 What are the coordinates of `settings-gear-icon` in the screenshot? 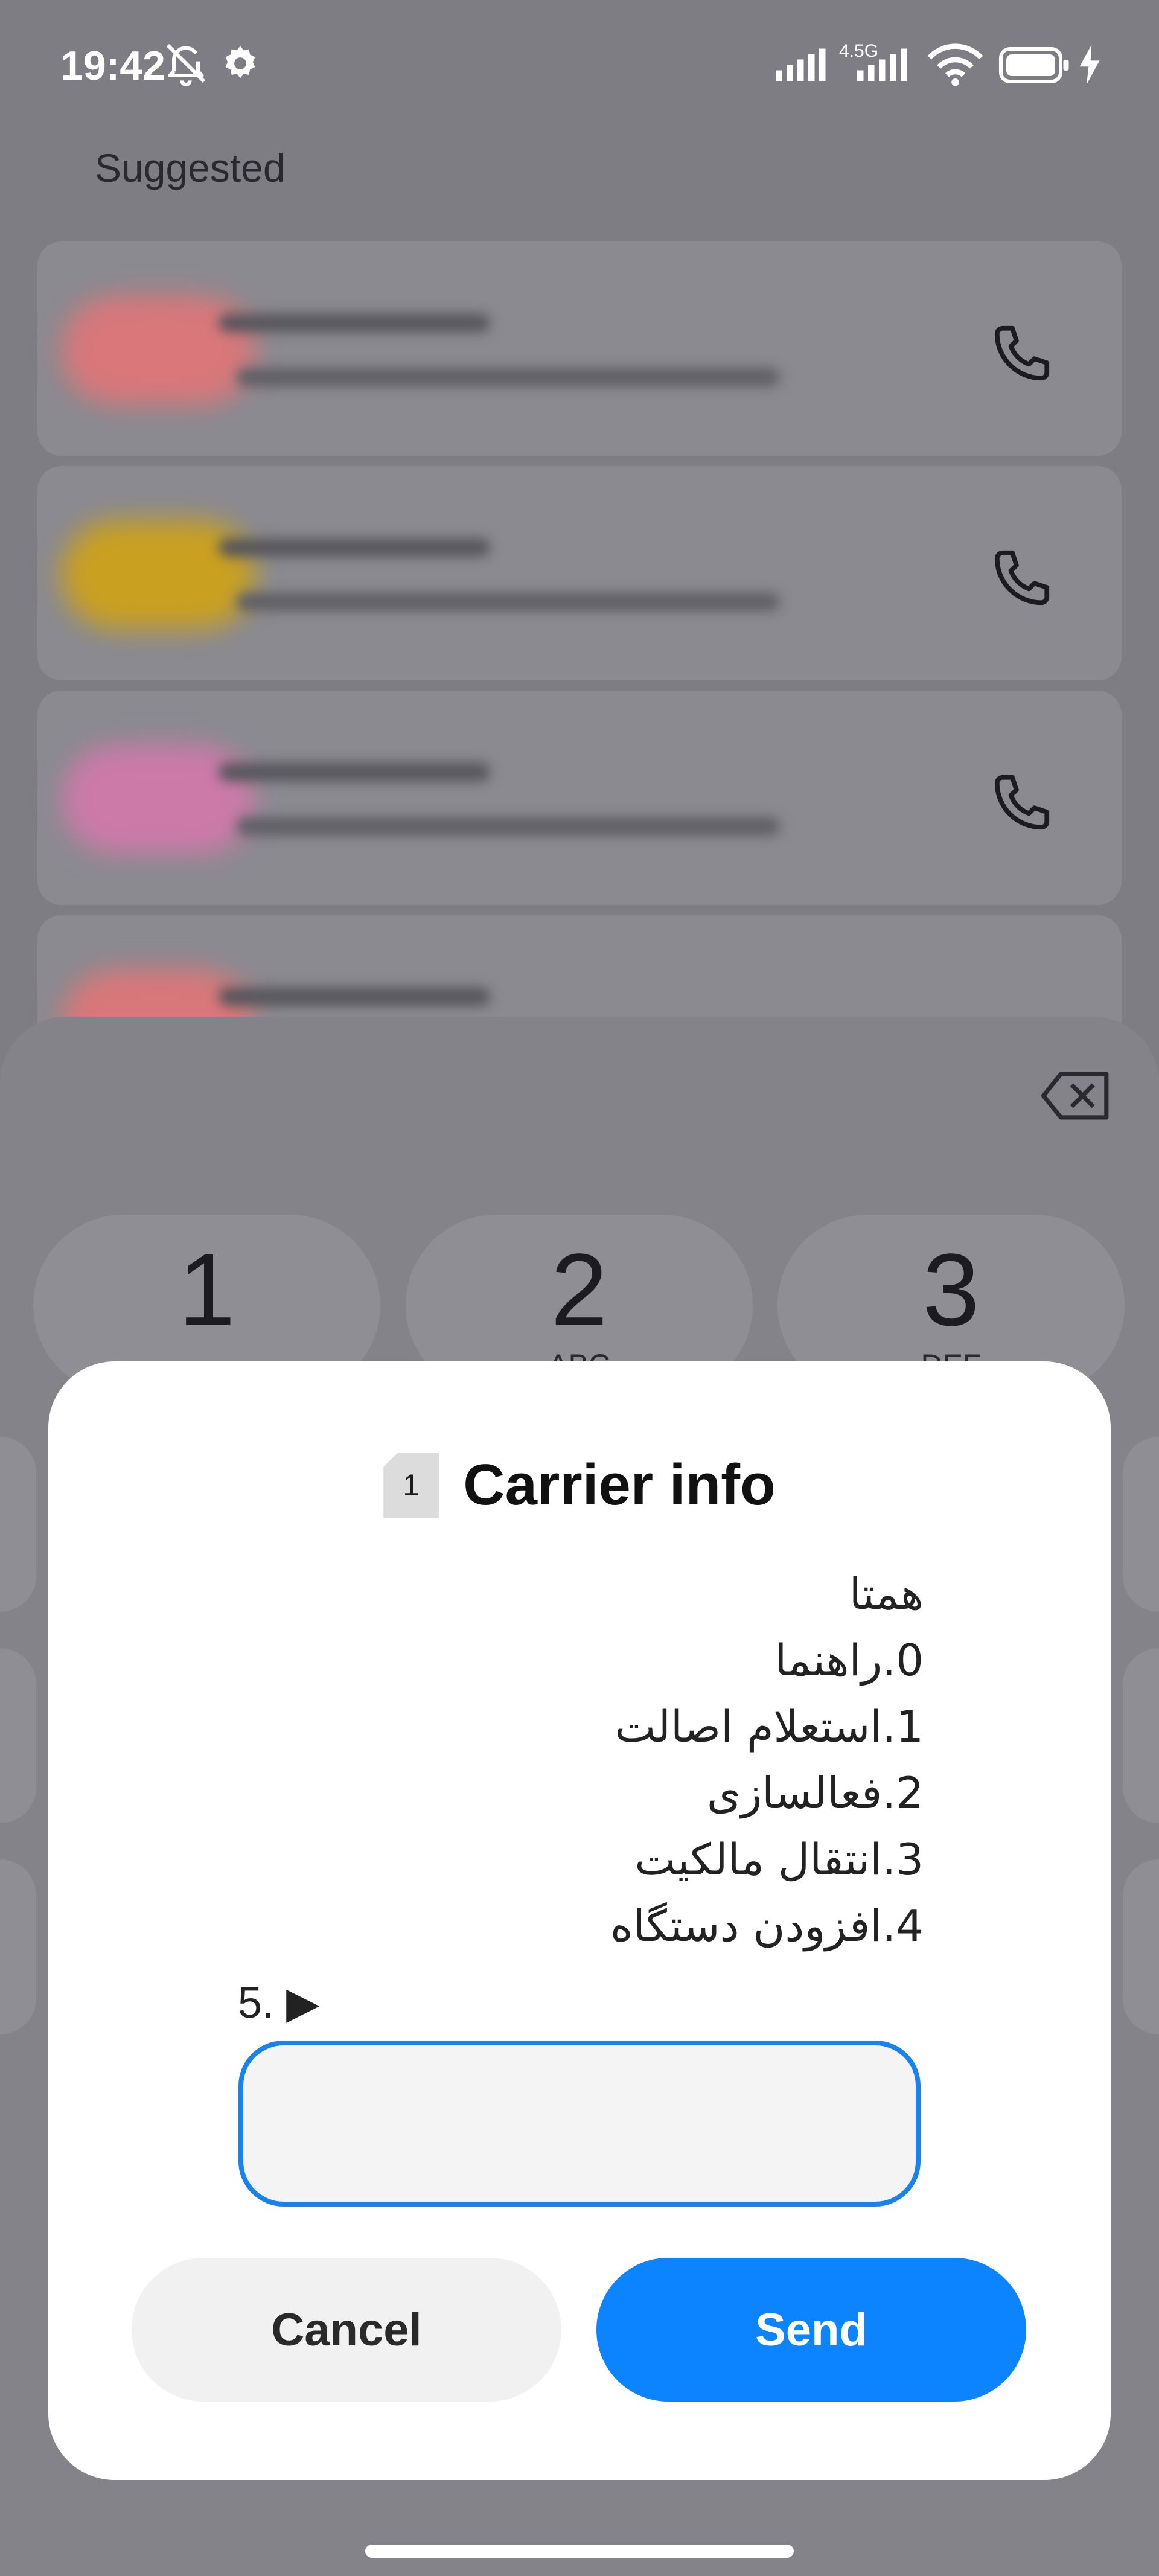 It's located at (240, 62).